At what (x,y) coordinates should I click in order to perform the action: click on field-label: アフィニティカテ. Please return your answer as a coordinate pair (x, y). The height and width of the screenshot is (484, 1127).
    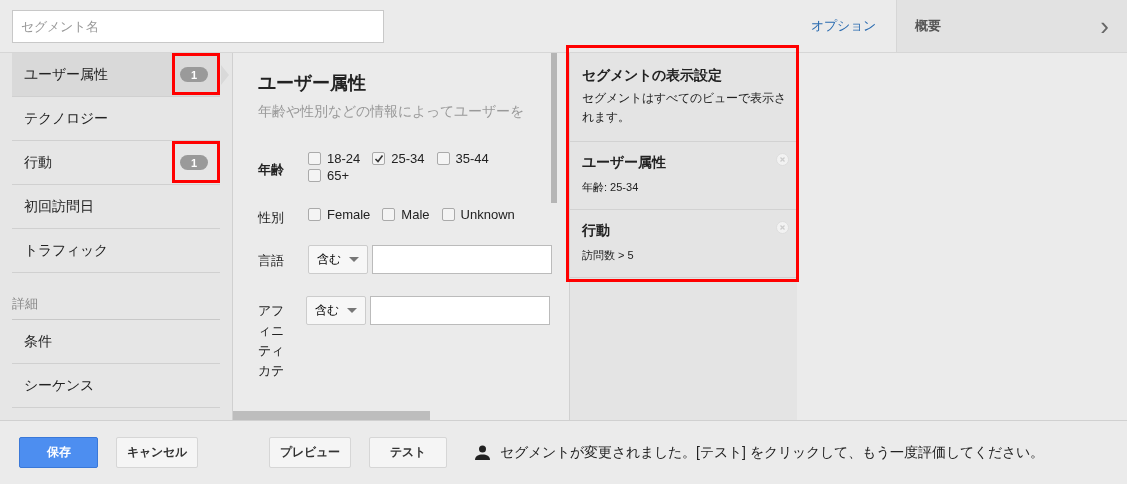
    Looking at the image, I should click on (271, 339).